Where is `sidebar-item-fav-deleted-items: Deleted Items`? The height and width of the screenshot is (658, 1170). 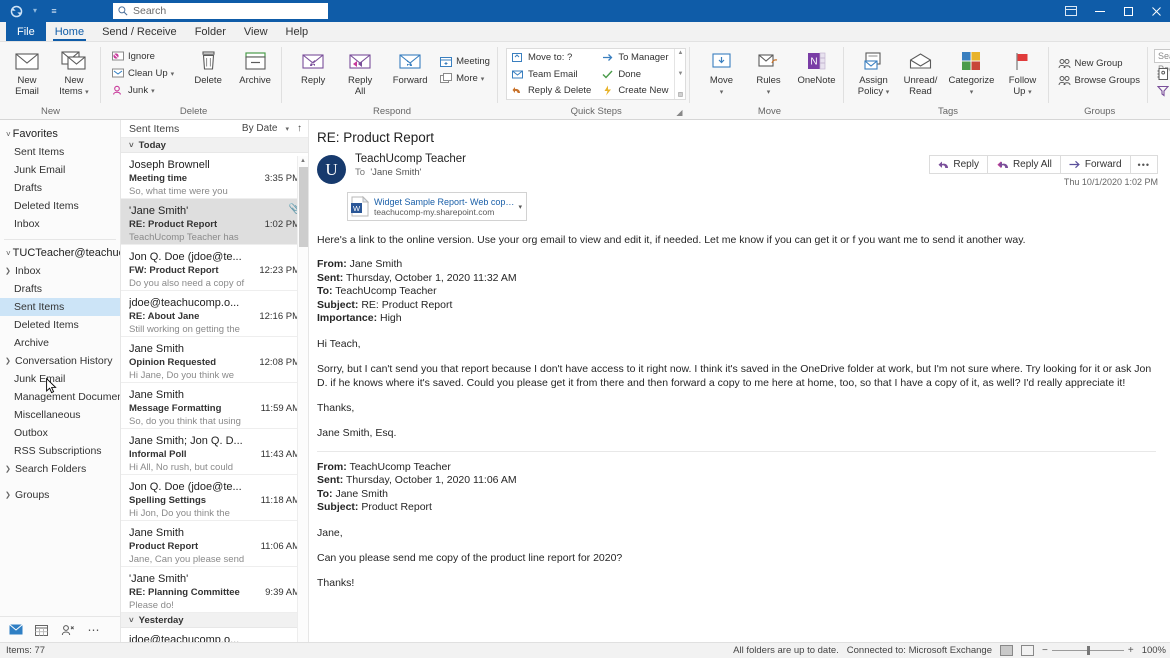
sidebar-item-fav-deleted-items: Deleted Items is located at coordinates (60, 206).